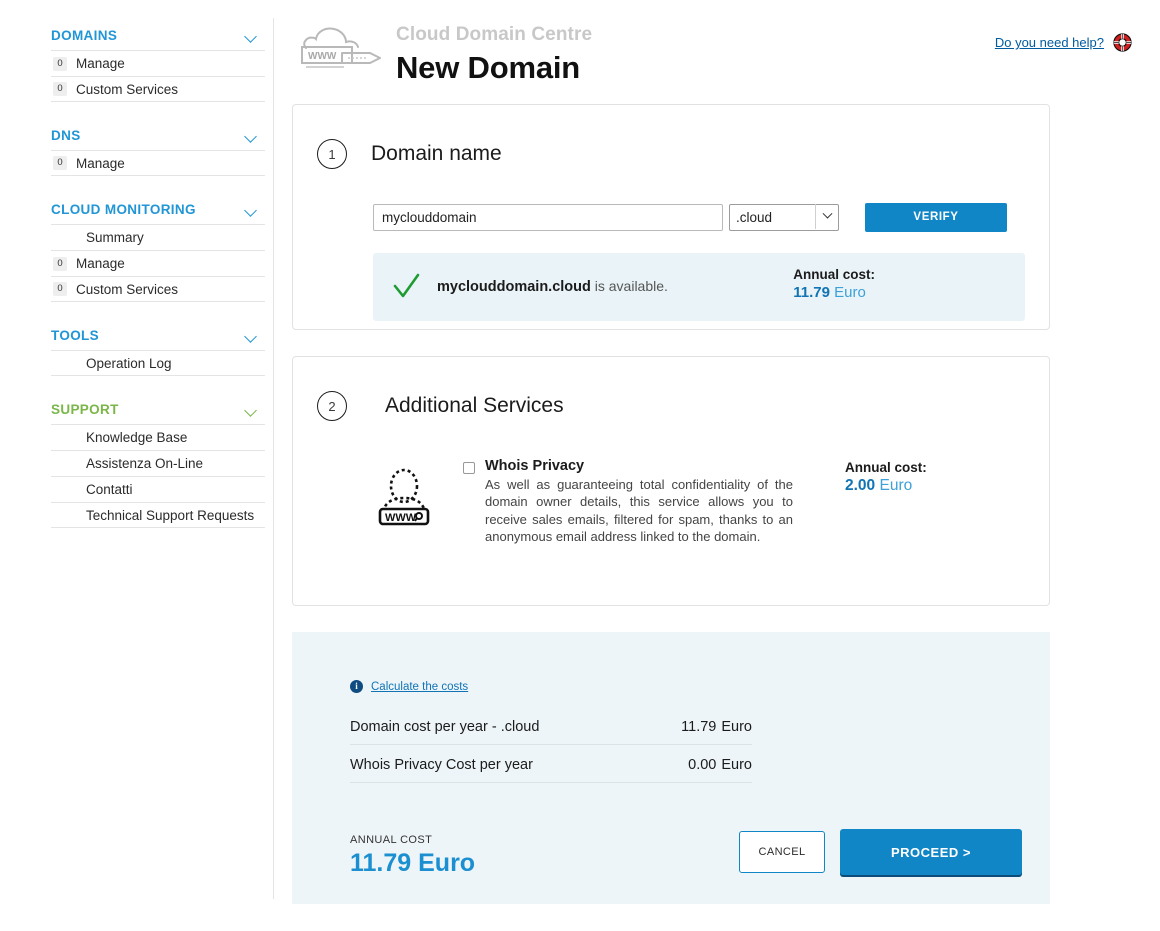 The width and height of the screenshot is (1160, 931). I want to click on sidebar-item-label: Assistenza On-Line, so click(145, 463).